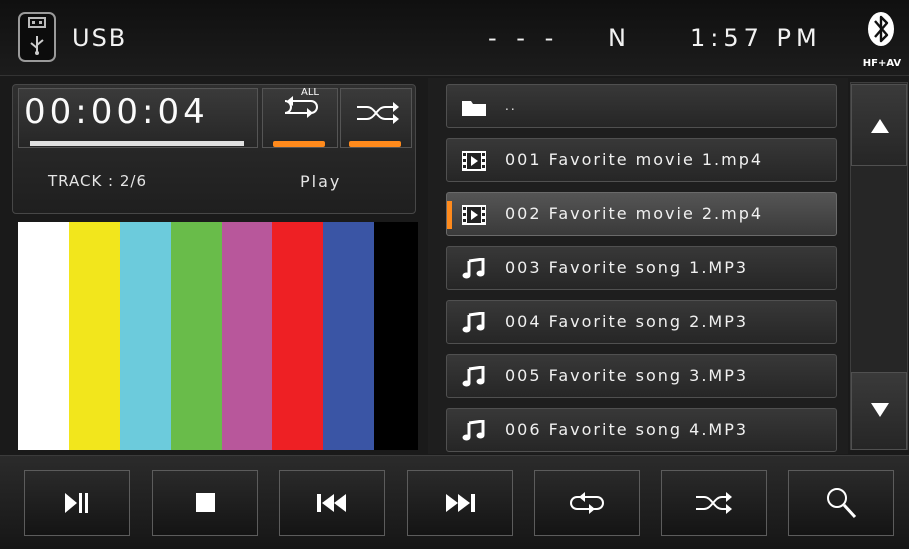 The image size is (909, 549). I want to click on track-counter: TRACK : 2/6, so click(98, 181).